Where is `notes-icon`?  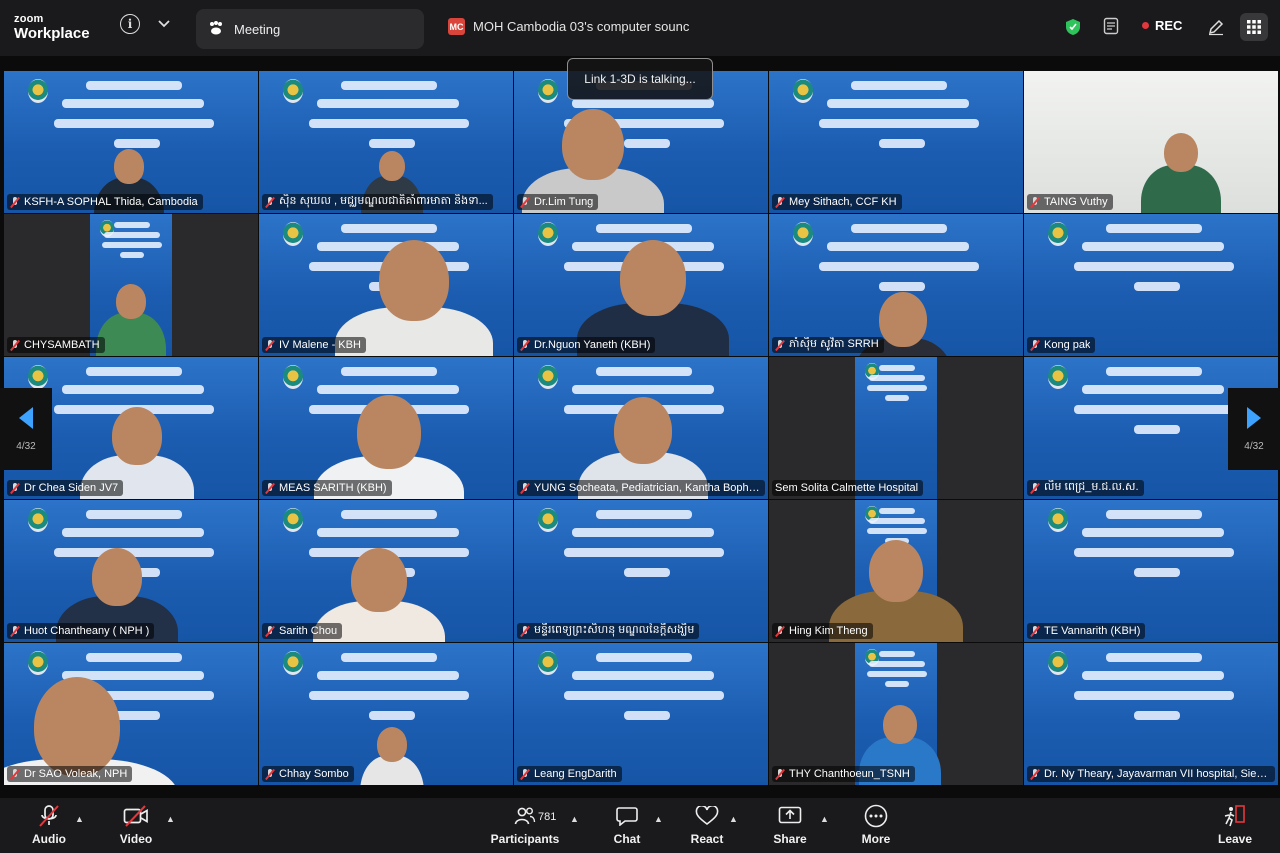 notes-icon is located at coordinates (1111, 26).